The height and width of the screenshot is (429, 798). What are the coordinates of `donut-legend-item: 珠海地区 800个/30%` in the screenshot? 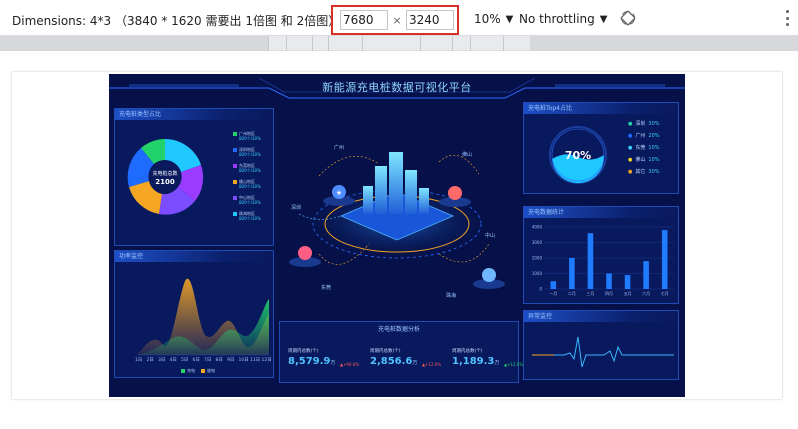 It's located at (247, 216).